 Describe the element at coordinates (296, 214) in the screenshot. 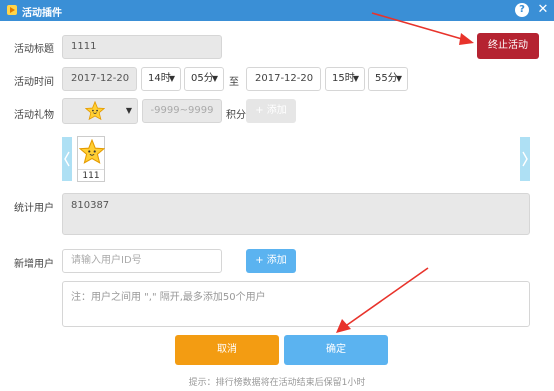

I see `stats-users-field: 810387` at that location.